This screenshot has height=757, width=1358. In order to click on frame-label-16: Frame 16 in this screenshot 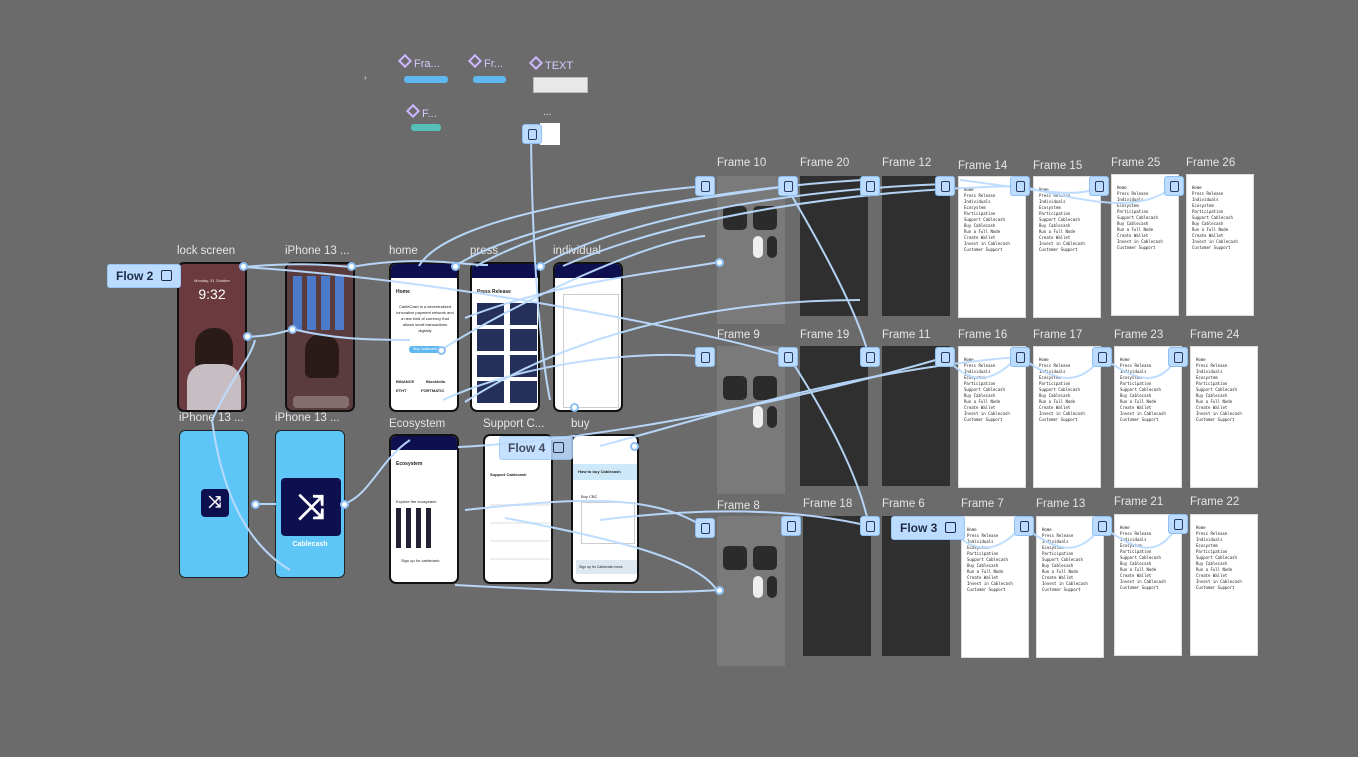, I will do `click(982, 335)`.